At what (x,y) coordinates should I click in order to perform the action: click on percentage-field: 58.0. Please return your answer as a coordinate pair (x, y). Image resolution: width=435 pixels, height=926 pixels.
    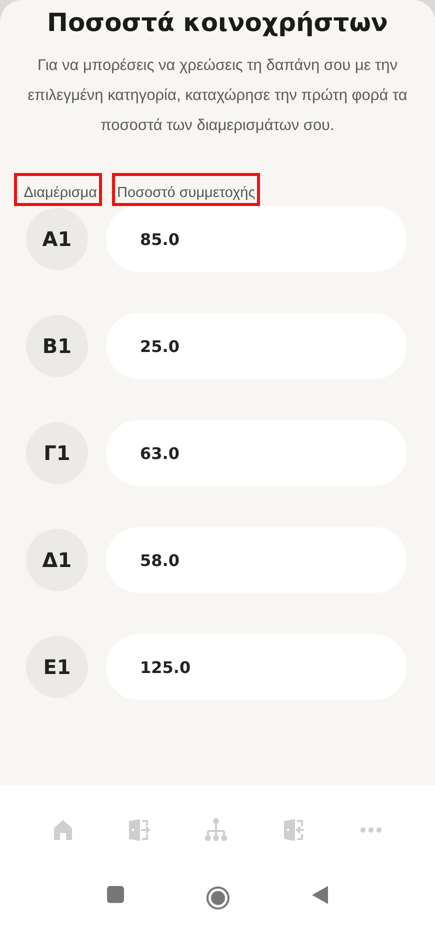
    Looking at the image, I should click on (256, 560).